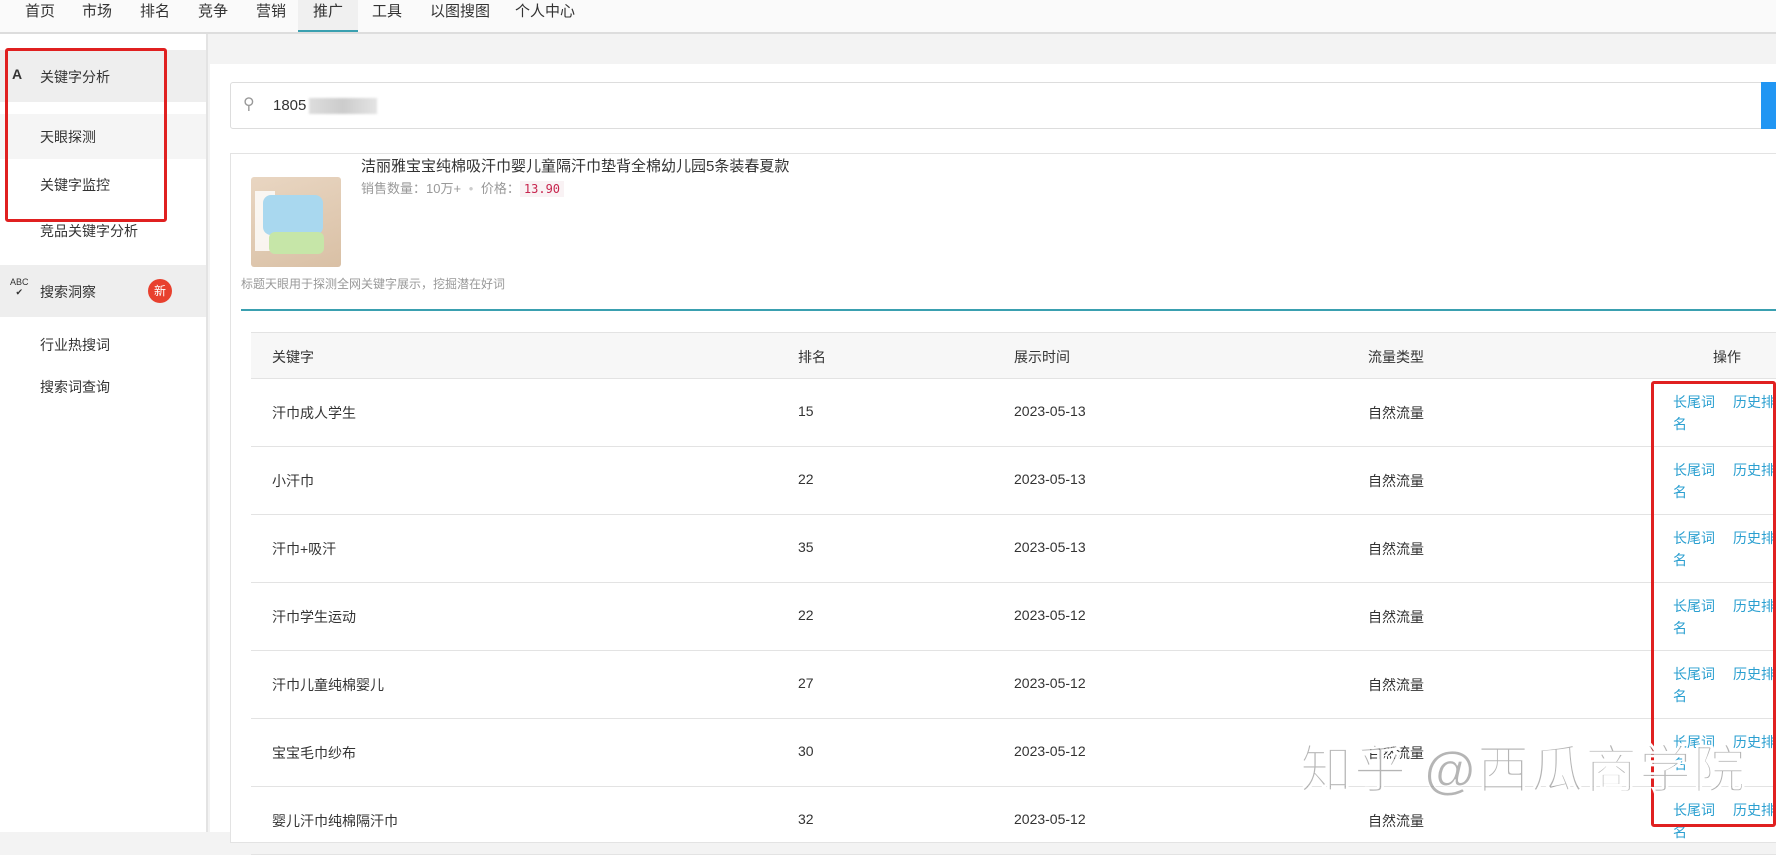 The width and height of the screenshot is (1776, 855). I want to click on sidebar-item-competitor-keywords: 竞品关键字分析, so click(103, 230).